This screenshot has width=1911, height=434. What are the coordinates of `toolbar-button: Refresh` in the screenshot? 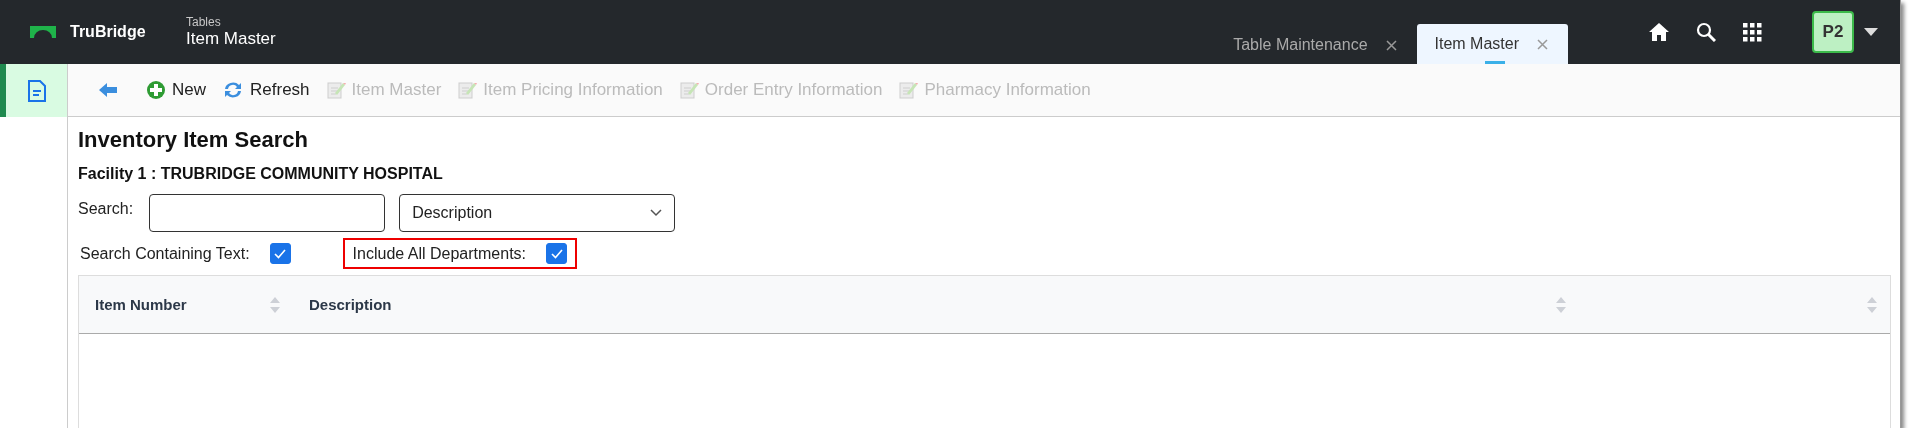 It's located at (266, 90).